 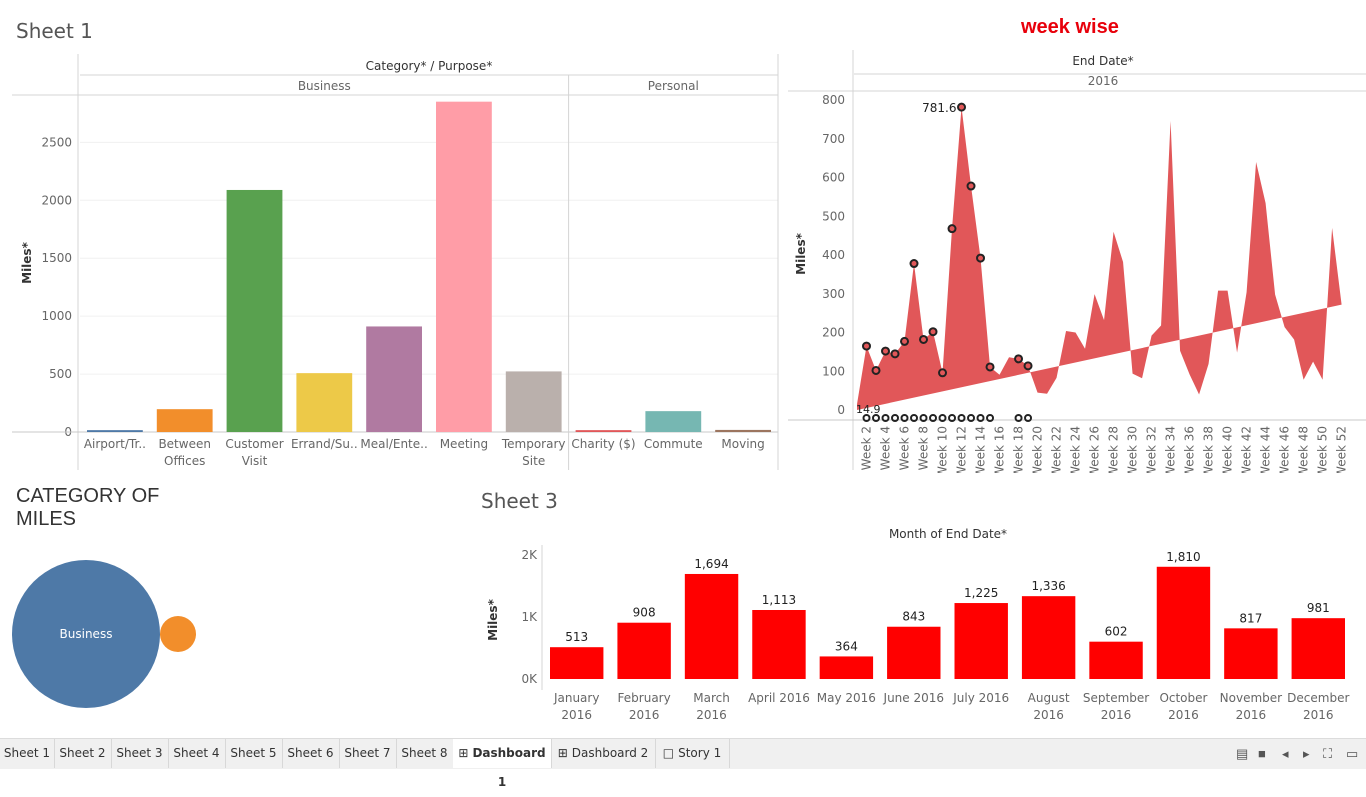 I want to click on year-label: 2016, so click(x=1103, y=81).